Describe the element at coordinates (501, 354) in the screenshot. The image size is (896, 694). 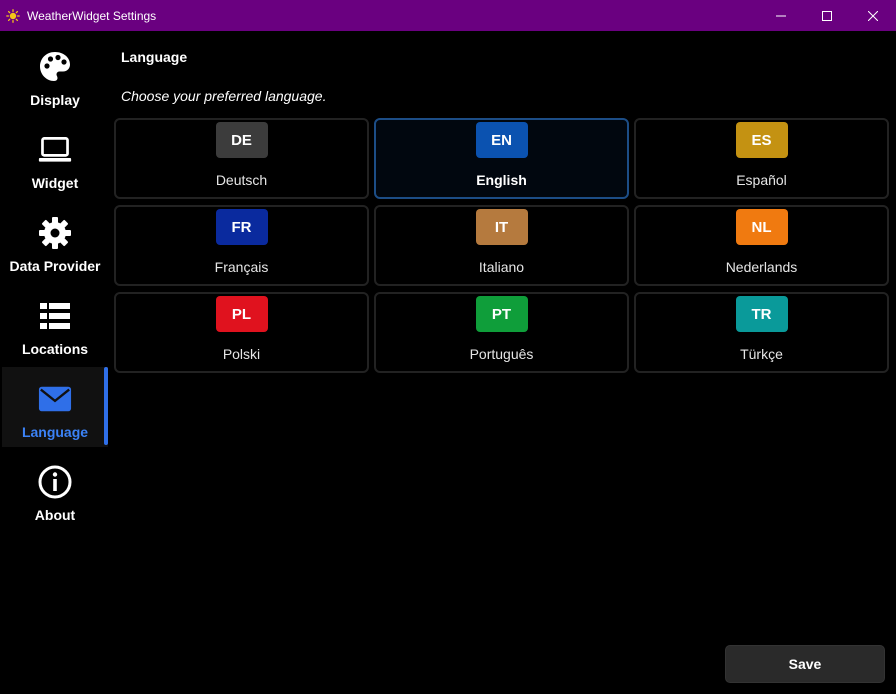
I see `language-name: Português` at that location.